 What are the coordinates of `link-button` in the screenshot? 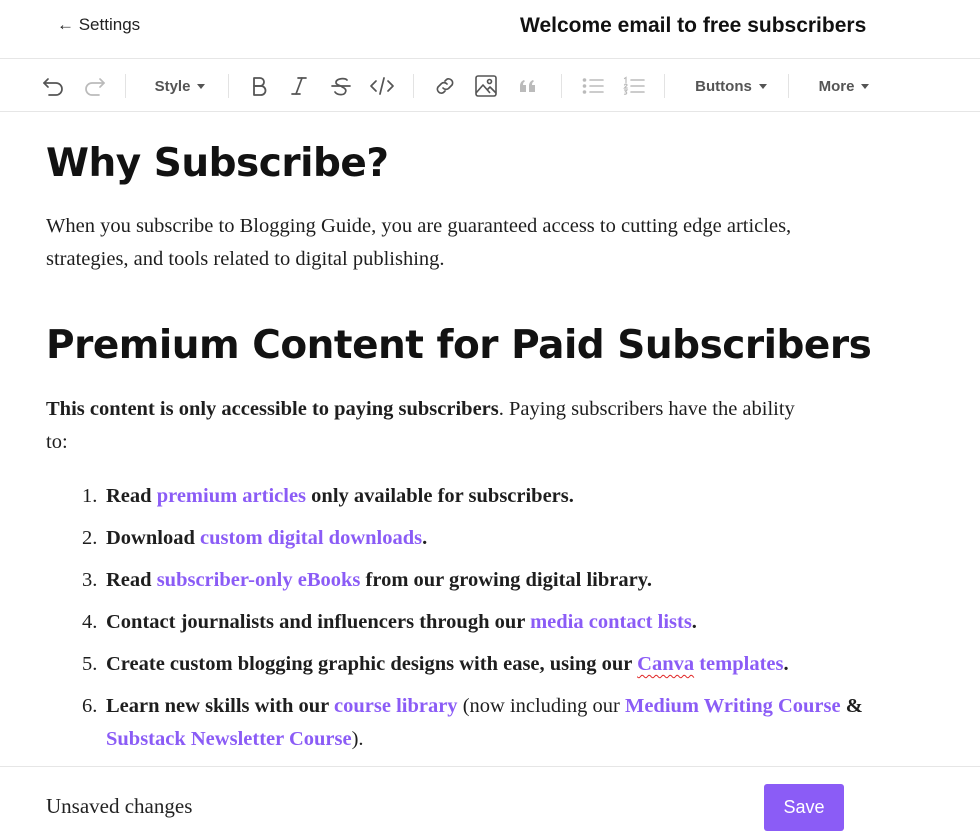 It's located at (445, 86).